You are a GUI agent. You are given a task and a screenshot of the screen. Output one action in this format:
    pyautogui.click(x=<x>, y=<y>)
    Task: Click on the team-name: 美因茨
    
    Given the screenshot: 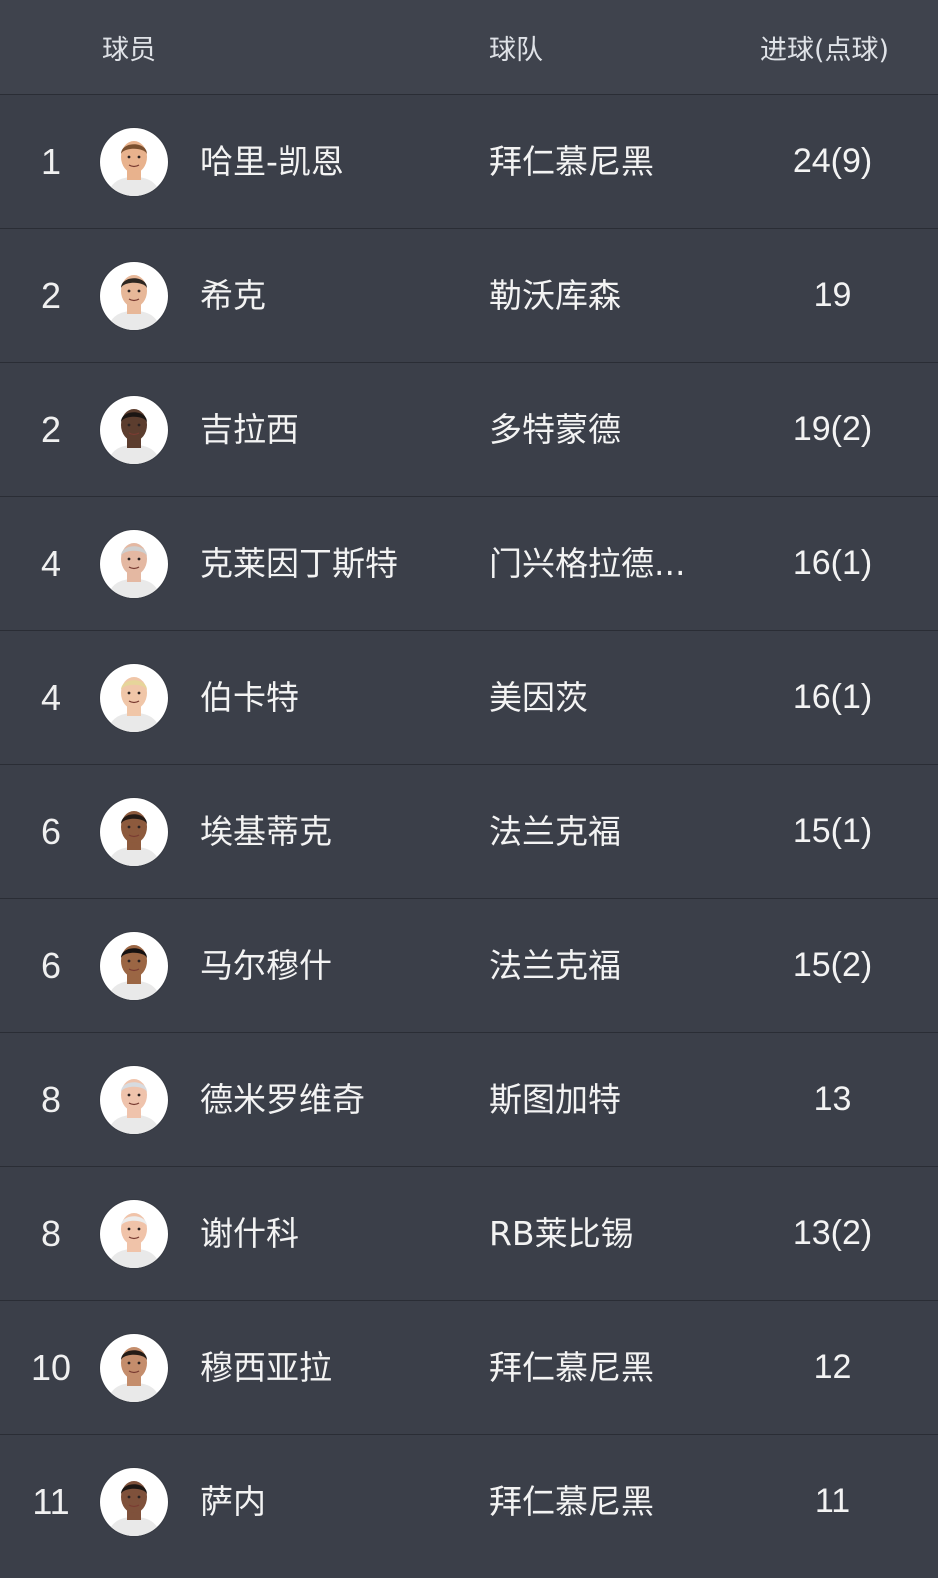 What is the action you would take?
    pyautogui.click(x=604, y=697)
    